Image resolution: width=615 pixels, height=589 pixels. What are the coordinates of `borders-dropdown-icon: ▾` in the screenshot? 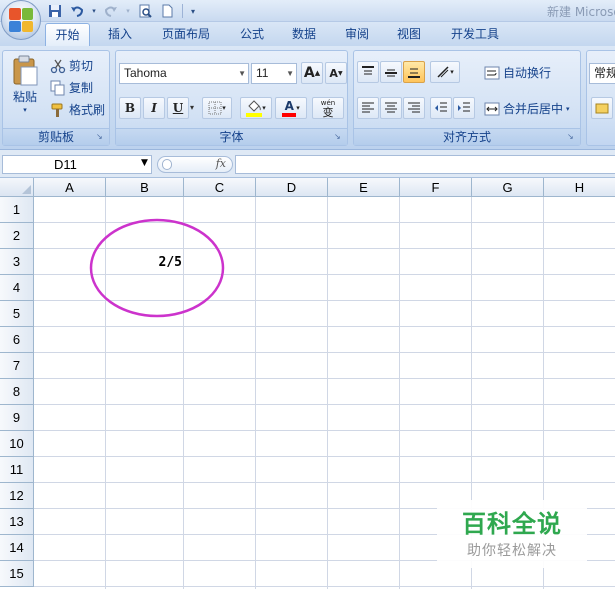 It's located at (224, 108).